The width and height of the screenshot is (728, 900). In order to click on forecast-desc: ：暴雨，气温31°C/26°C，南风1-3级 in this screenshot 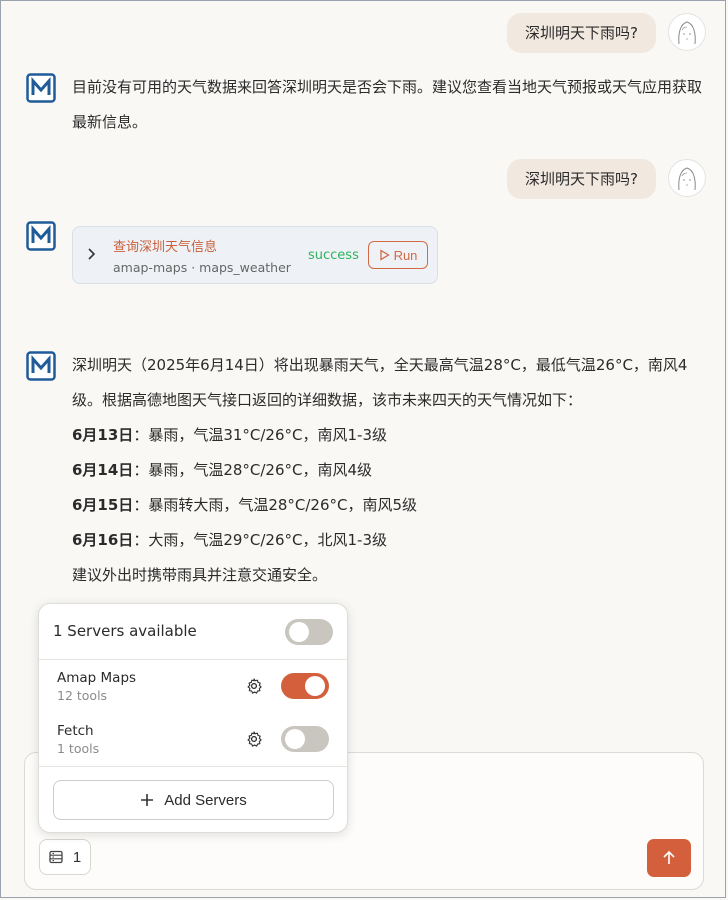, I will do `click(260, 435)`.